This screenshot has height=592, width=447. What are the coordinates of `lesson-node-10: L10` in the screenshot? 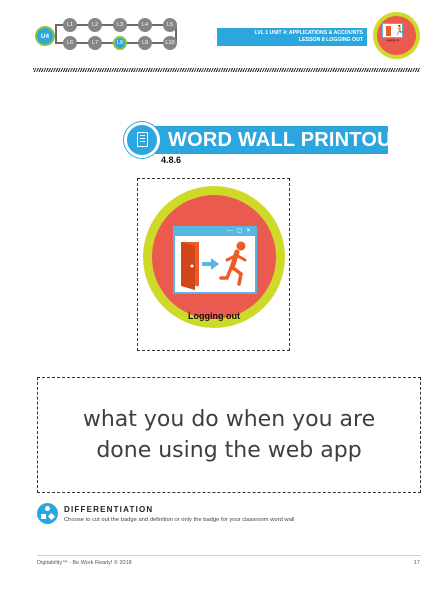 It's located at (170, 43).